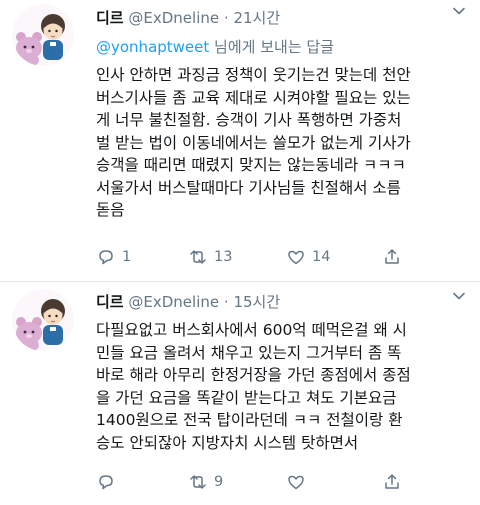 This screenshot has height=505, width=480. I want to click on reply-context-suffix: 님에게 보내는 답글, so click(271, 47).